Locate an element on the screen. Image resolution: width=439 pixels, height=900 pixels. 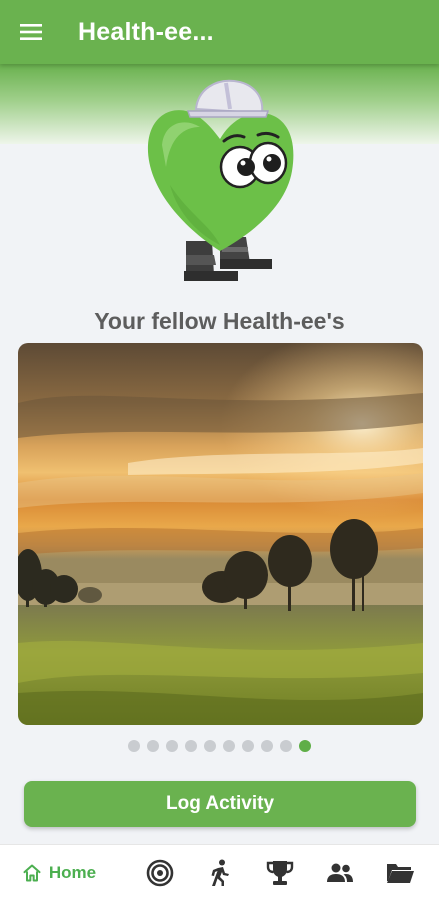
nav-item-goals is located at coordinates (160, 872).